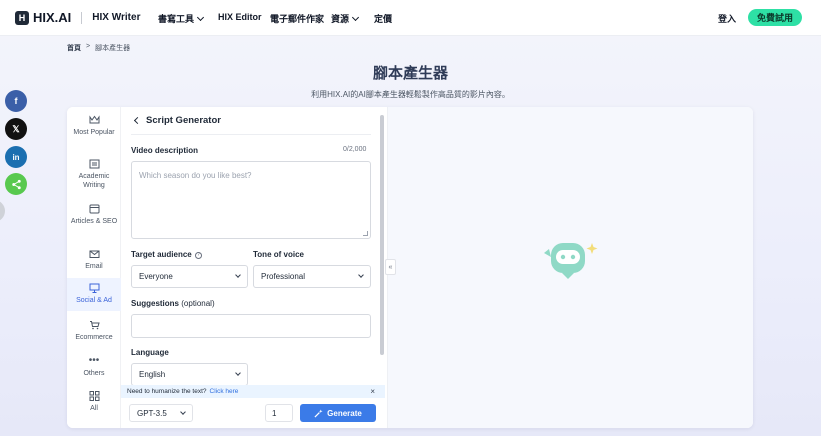 This screenshot has width=821, height=436. What do you see at coordinates (390, 267) in the screenshot?
I see `collapse-panel-button: «` at bounding box center [390, 267].